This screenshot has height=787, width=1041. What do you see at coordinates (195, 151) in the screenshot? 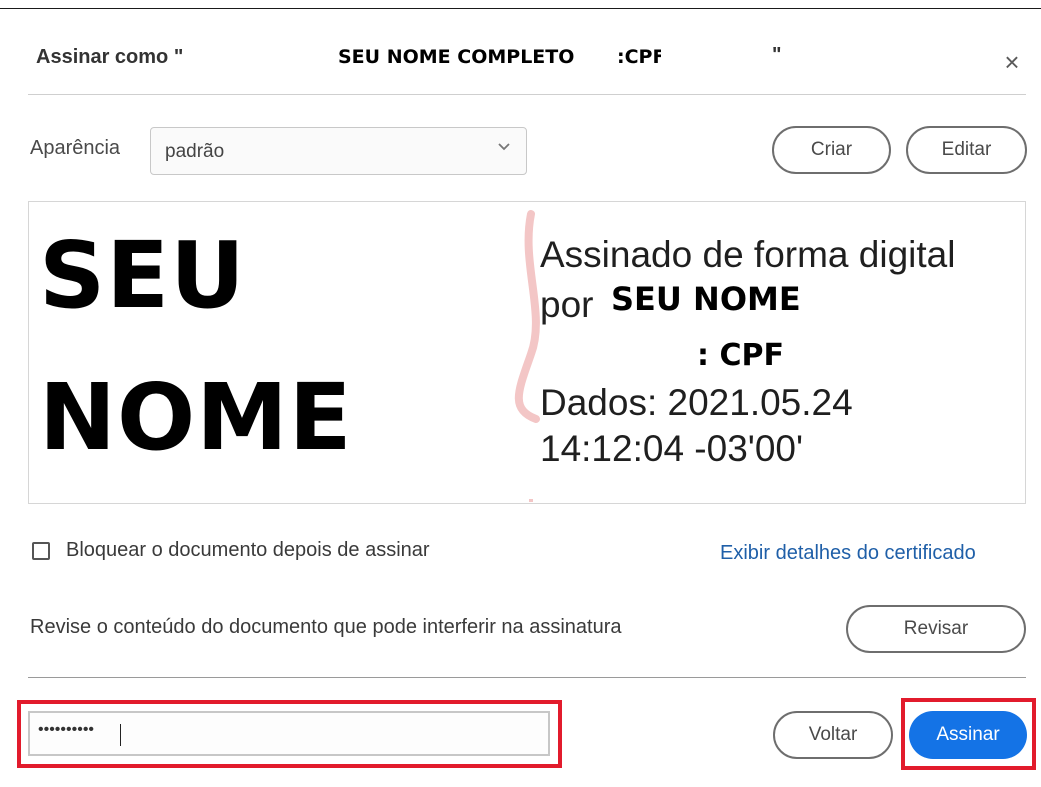
I see `appearance-selected-value: padrão` at bounding box center [195, 151].